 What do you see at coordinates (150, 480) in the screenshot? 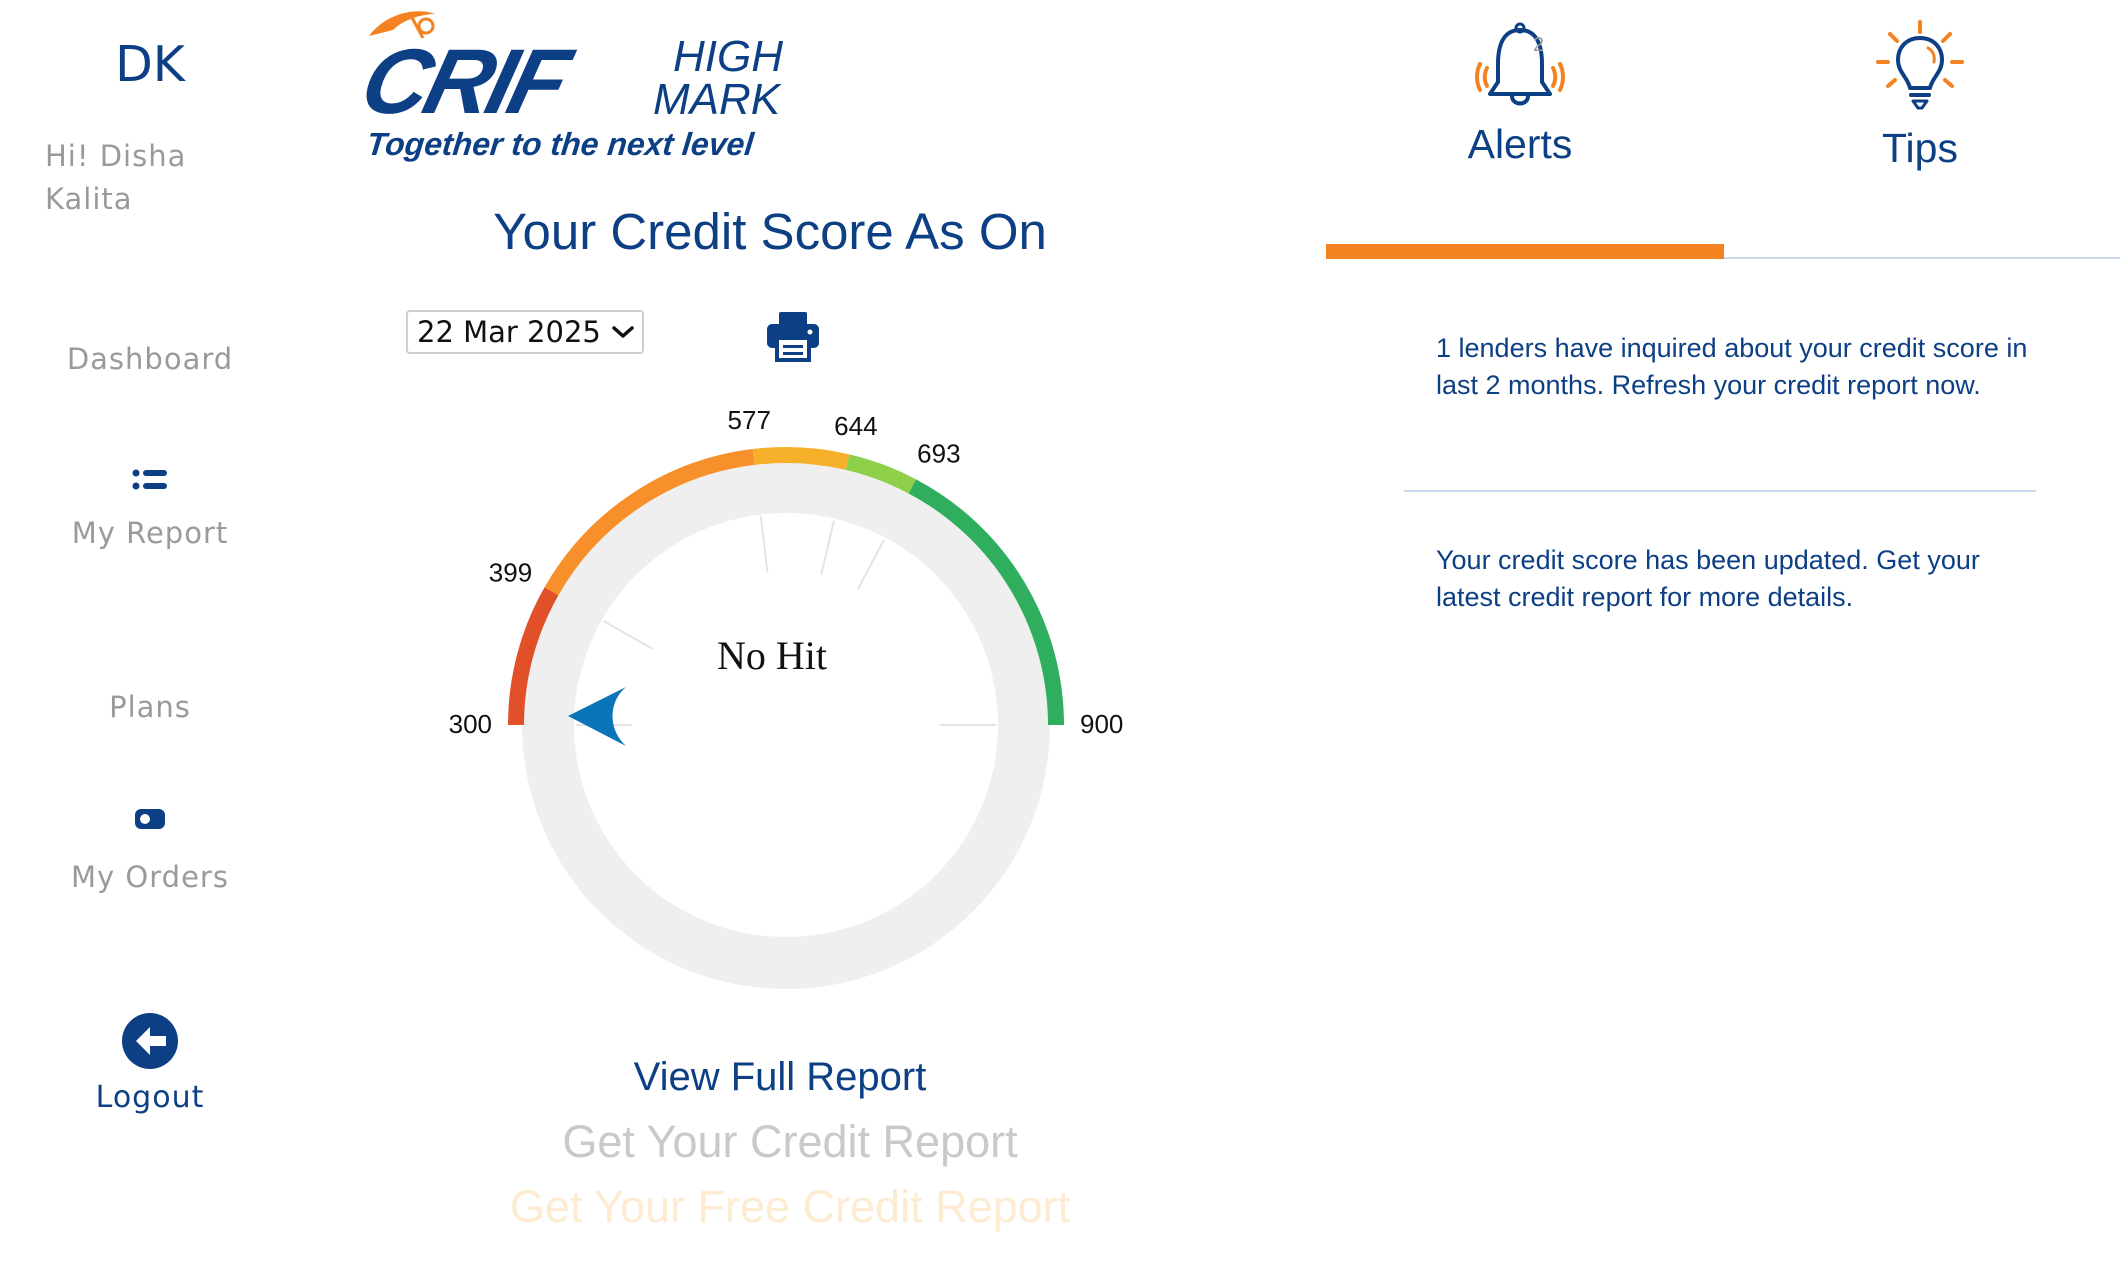
I see `list-icon` at bounding box center [150, 480].